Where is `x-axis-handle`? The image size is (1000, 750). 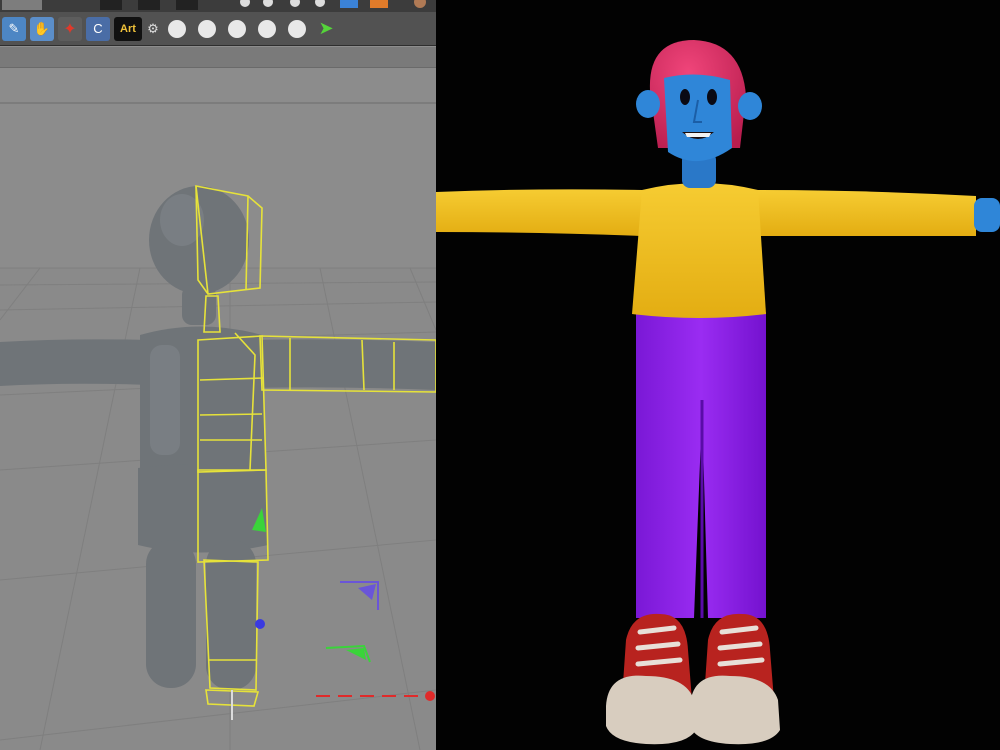
x-axis-handle is located at coordinates (430, 696).